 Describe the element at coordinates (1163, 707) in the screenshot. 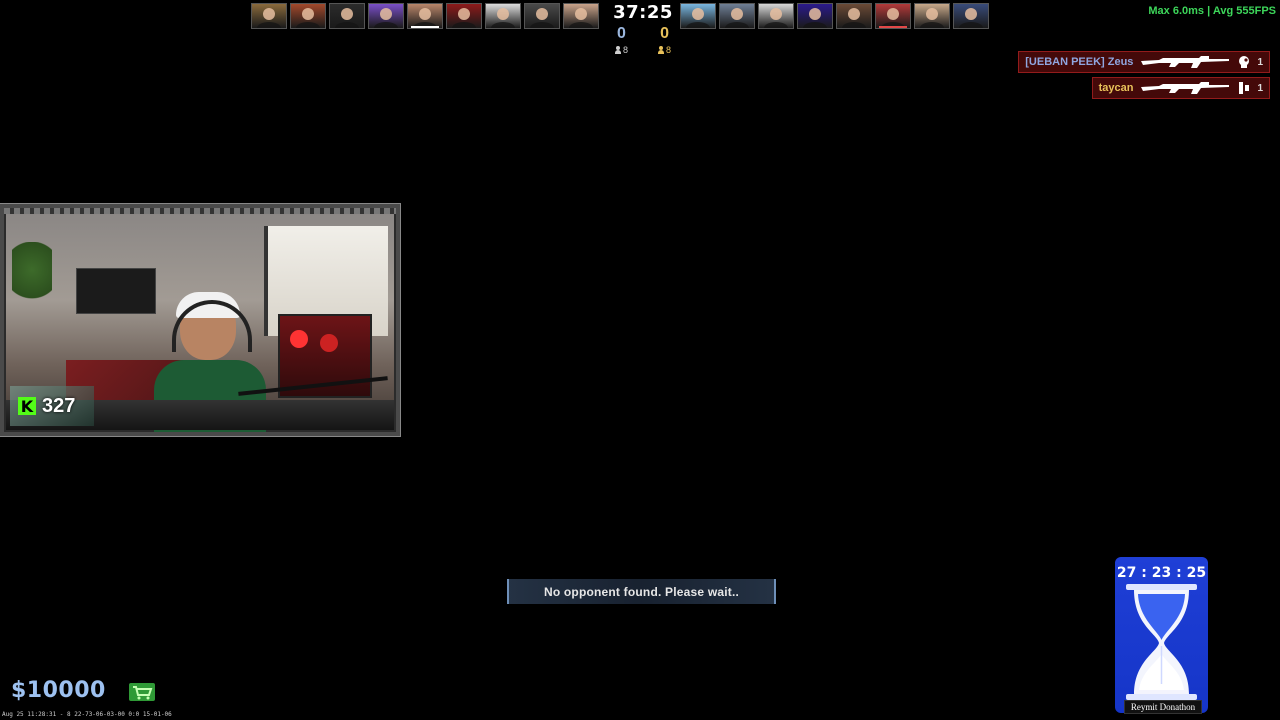

I see `donathon-label: Reymit Donathon` at that location.